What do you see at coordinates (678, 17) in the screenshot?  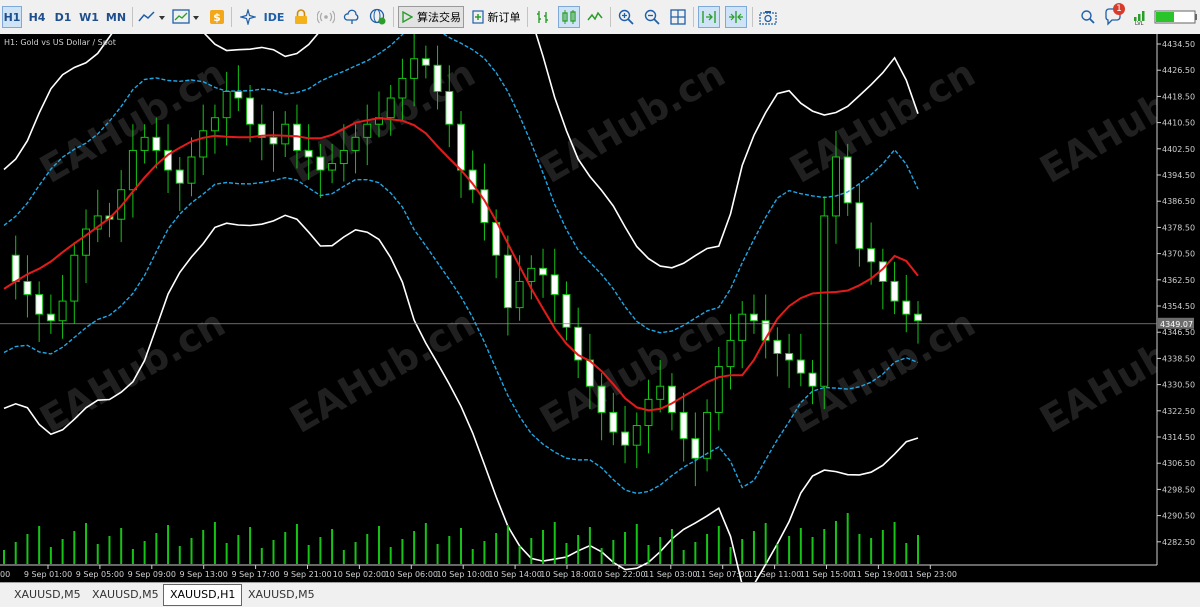 I see `tile-windows-button` at bounding box center [678, 17].